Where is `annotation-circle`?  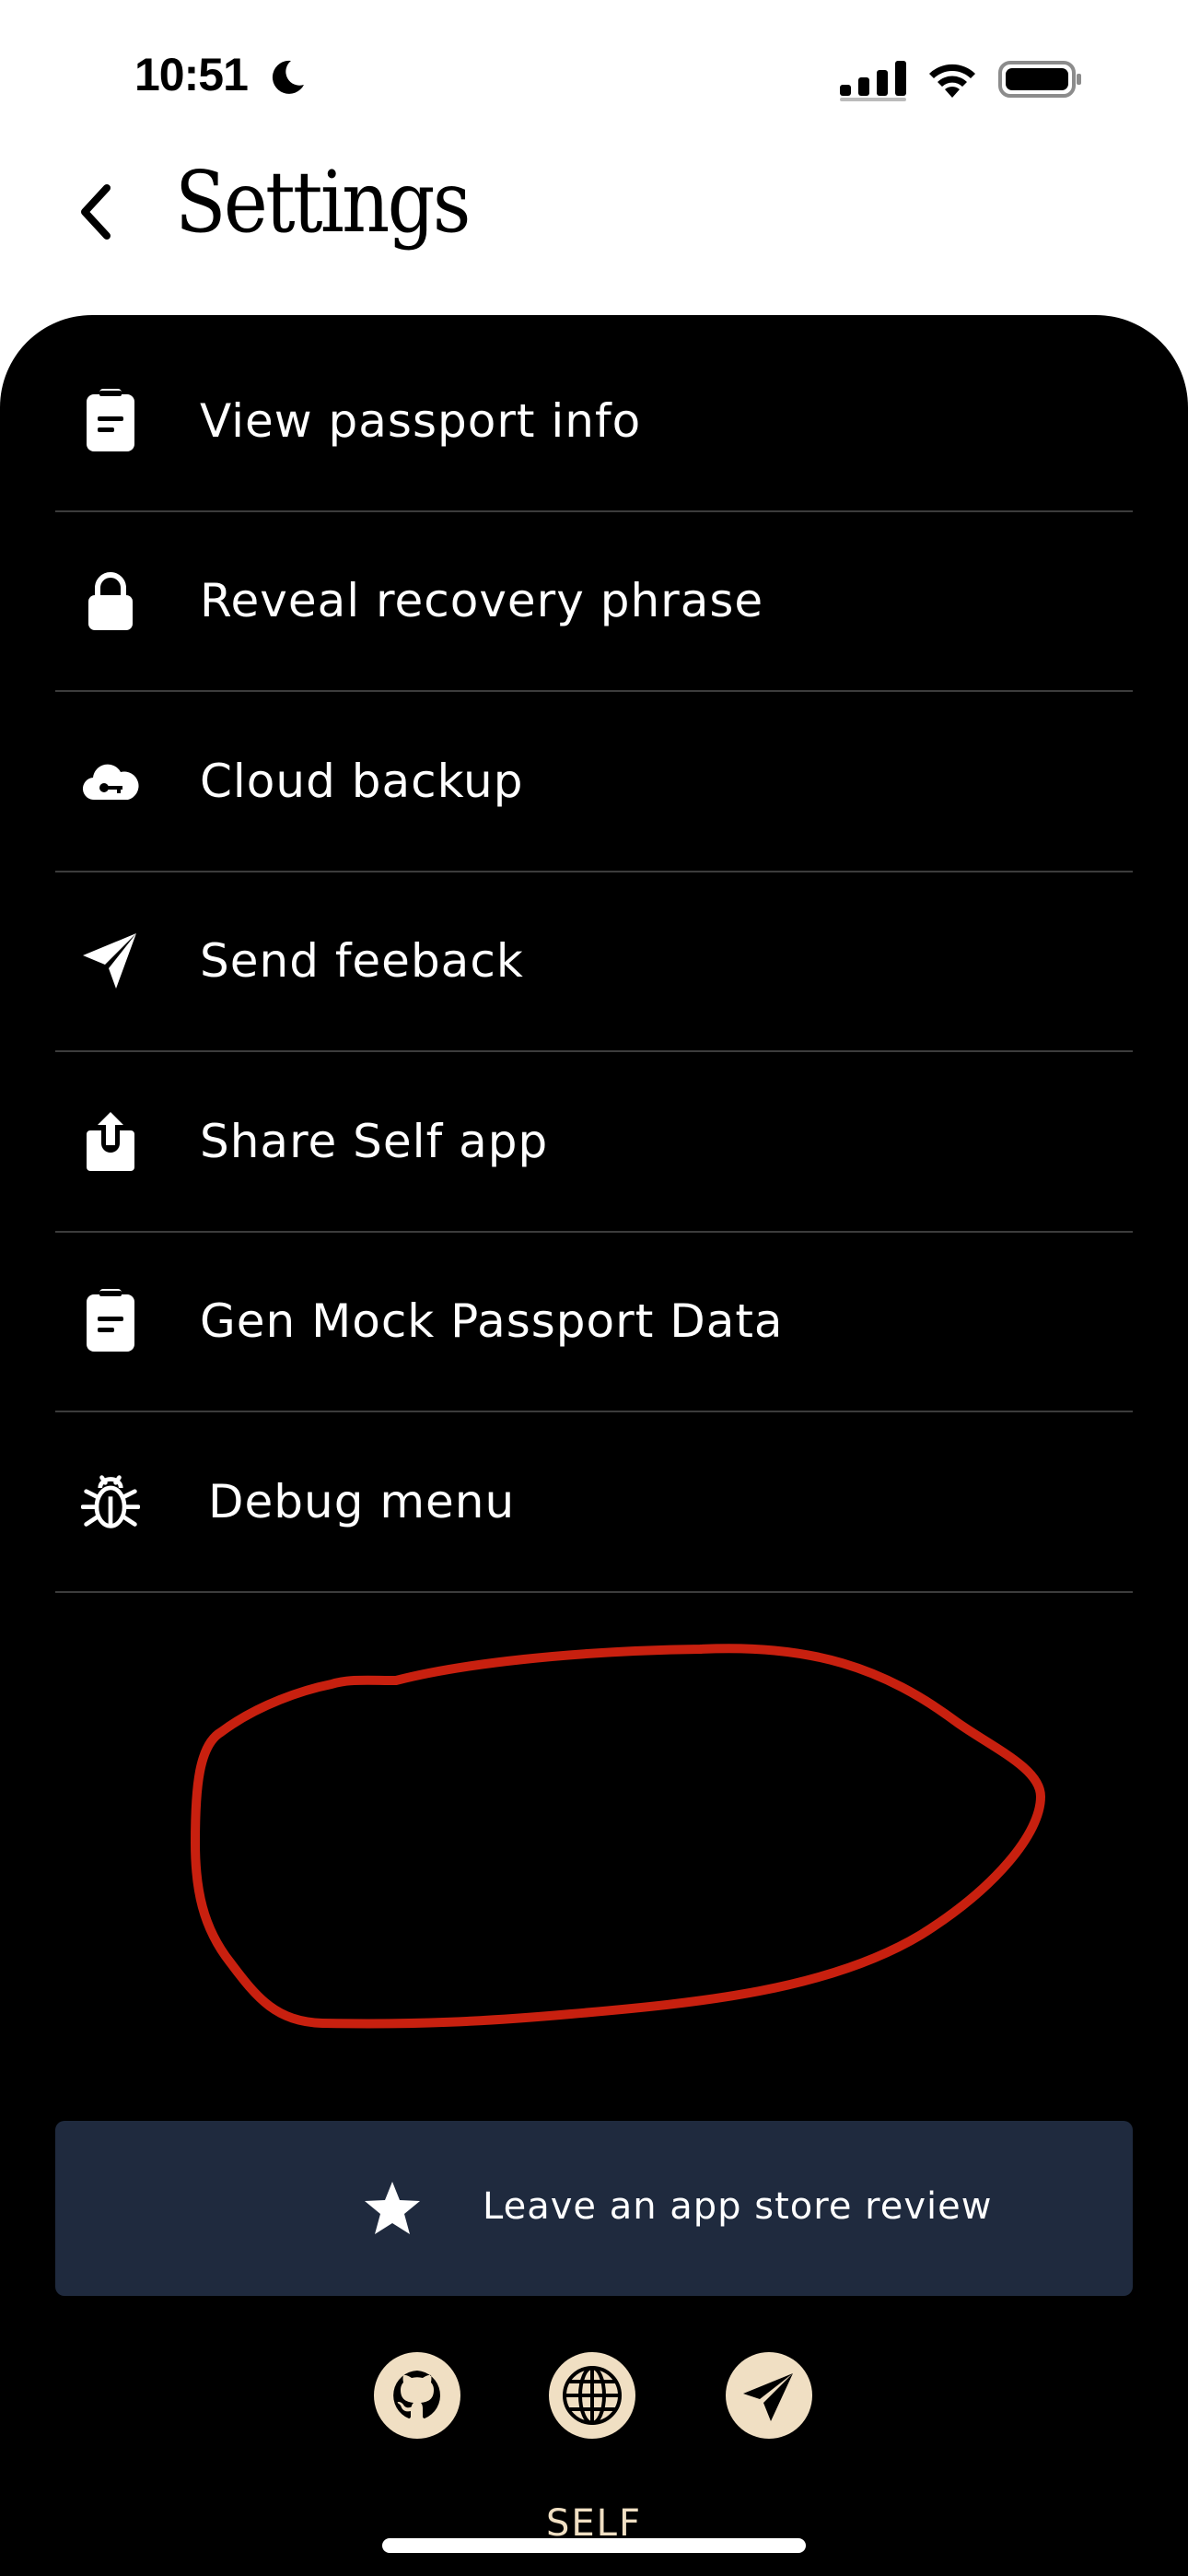 annotation-circle is located at coordinates (618, 1836).